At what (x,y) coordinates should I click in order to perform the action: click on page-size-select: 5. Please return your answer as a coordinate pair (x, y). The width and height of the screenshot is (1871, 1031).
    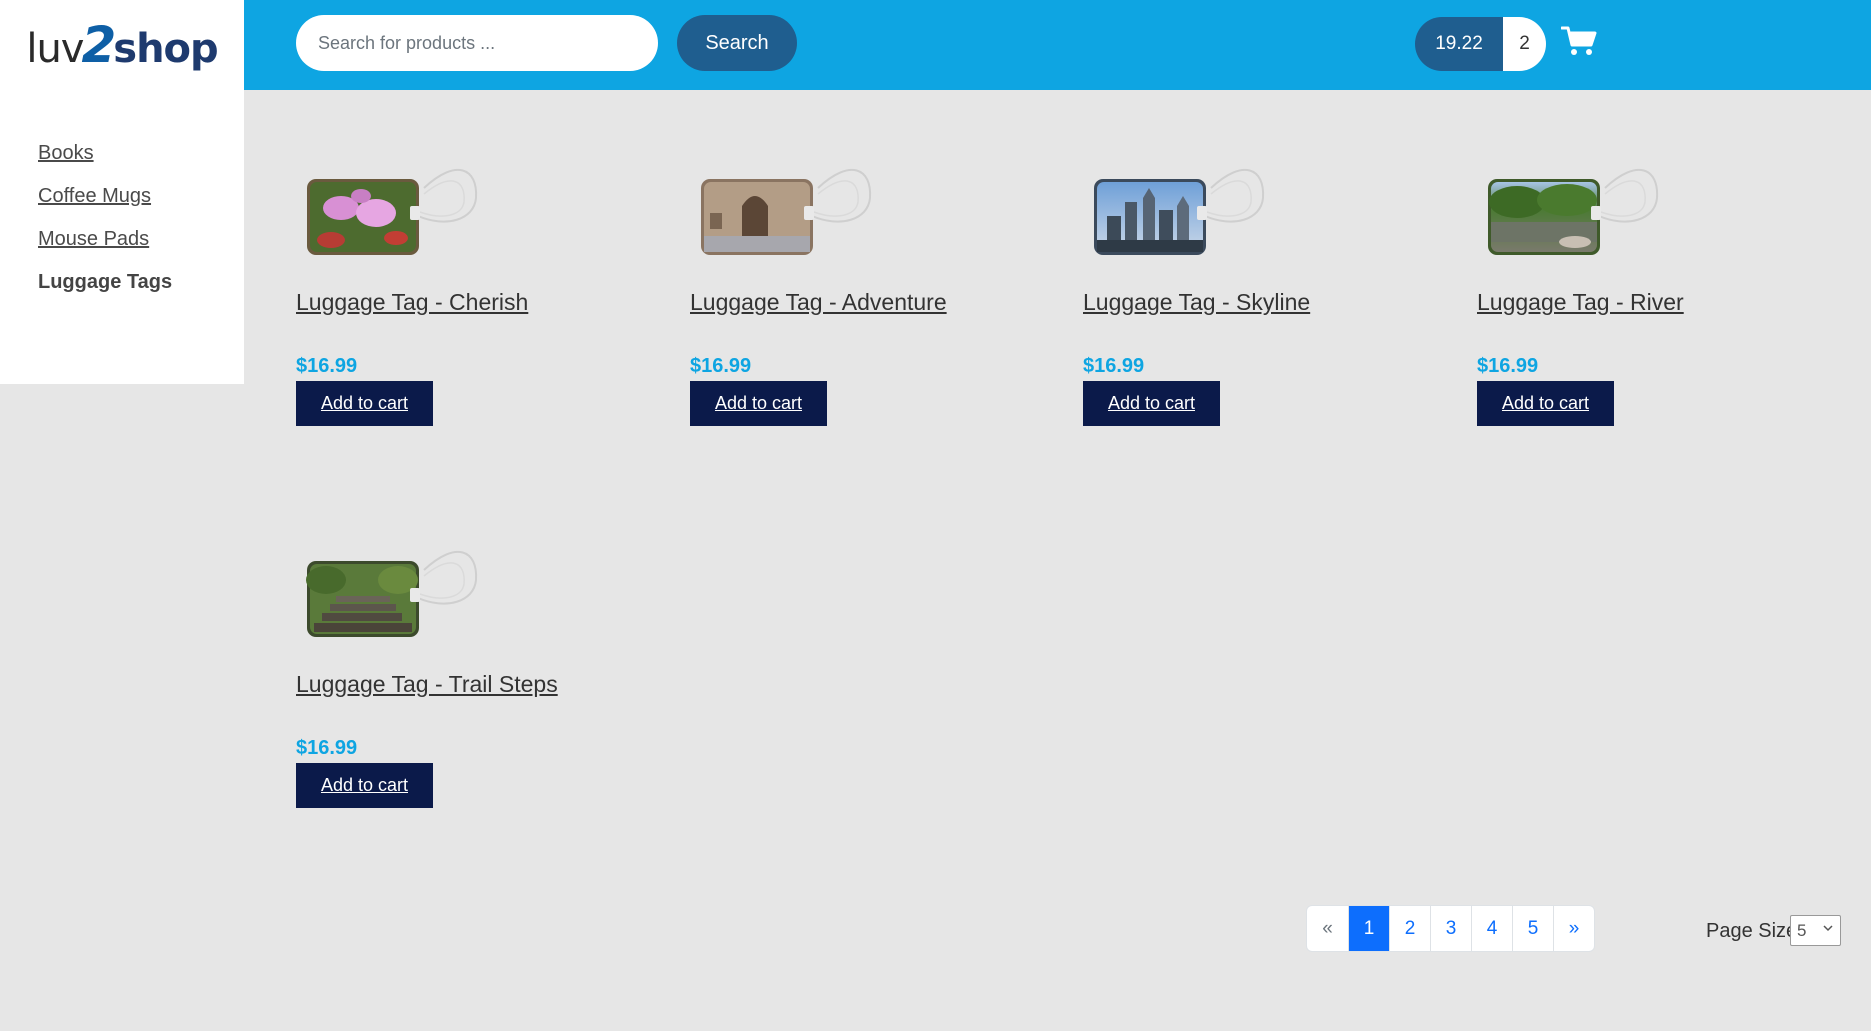
    Looking at the image, I should click on (1815, 930).